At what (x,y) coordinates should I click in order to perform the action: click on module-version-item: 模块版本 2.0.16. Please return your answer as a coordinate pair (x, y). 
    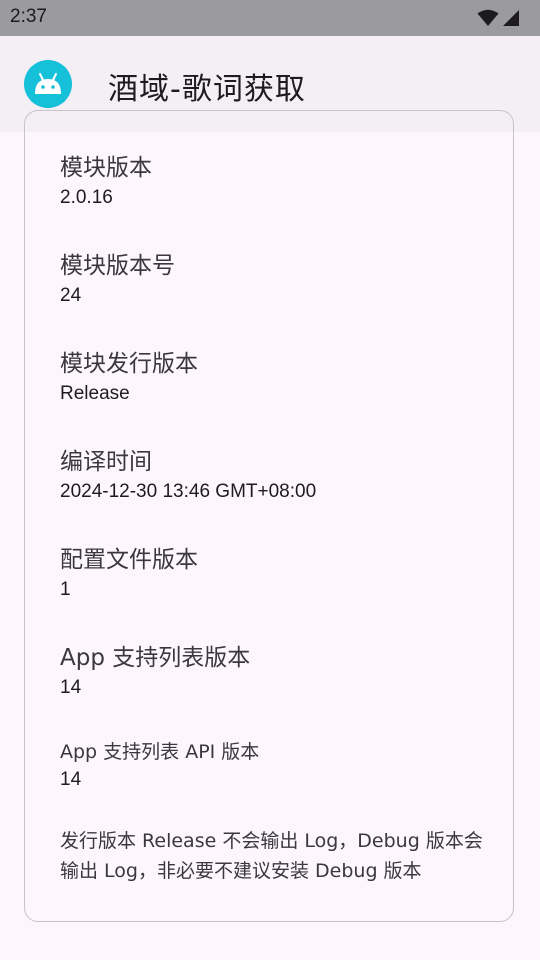
    Looking at the image, I should click on (106, 178).